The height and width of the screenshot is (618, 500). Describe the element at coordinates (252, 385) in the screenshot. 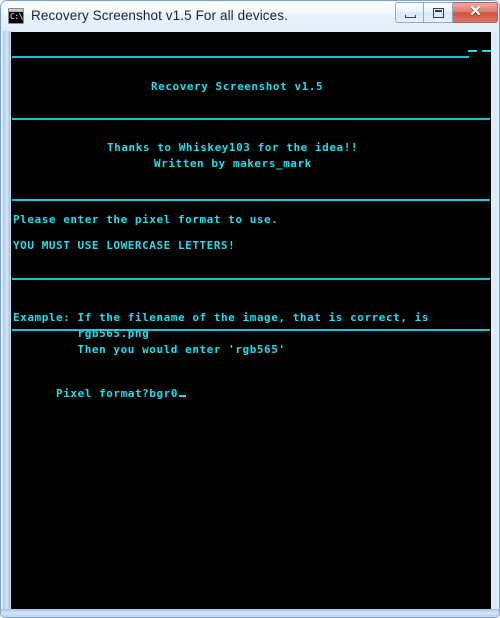

I see `prompt-line: Pixel format?bgr0` at that location.